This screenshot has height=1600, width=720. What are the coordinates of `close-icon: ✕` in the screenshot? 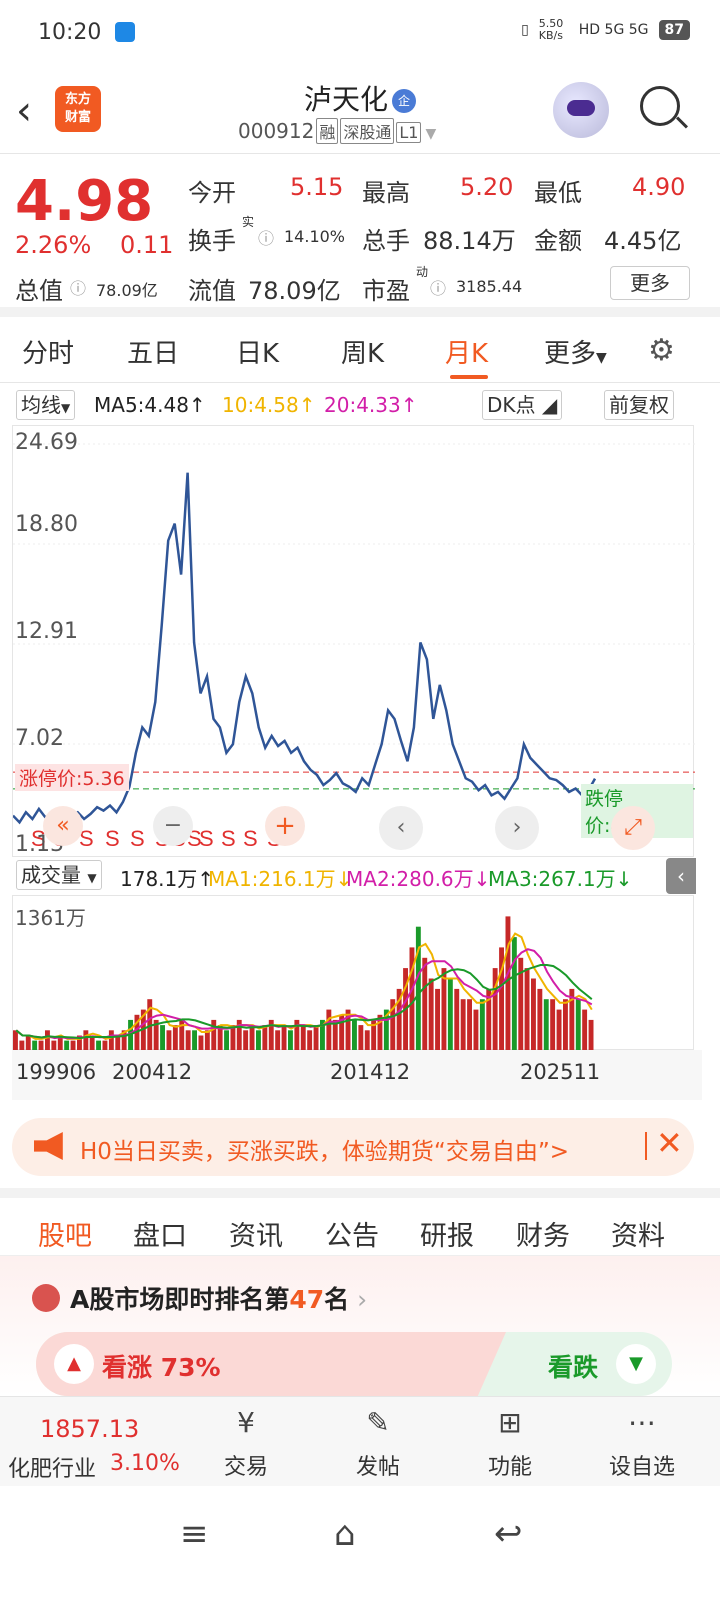 It's located at (669, 1143).